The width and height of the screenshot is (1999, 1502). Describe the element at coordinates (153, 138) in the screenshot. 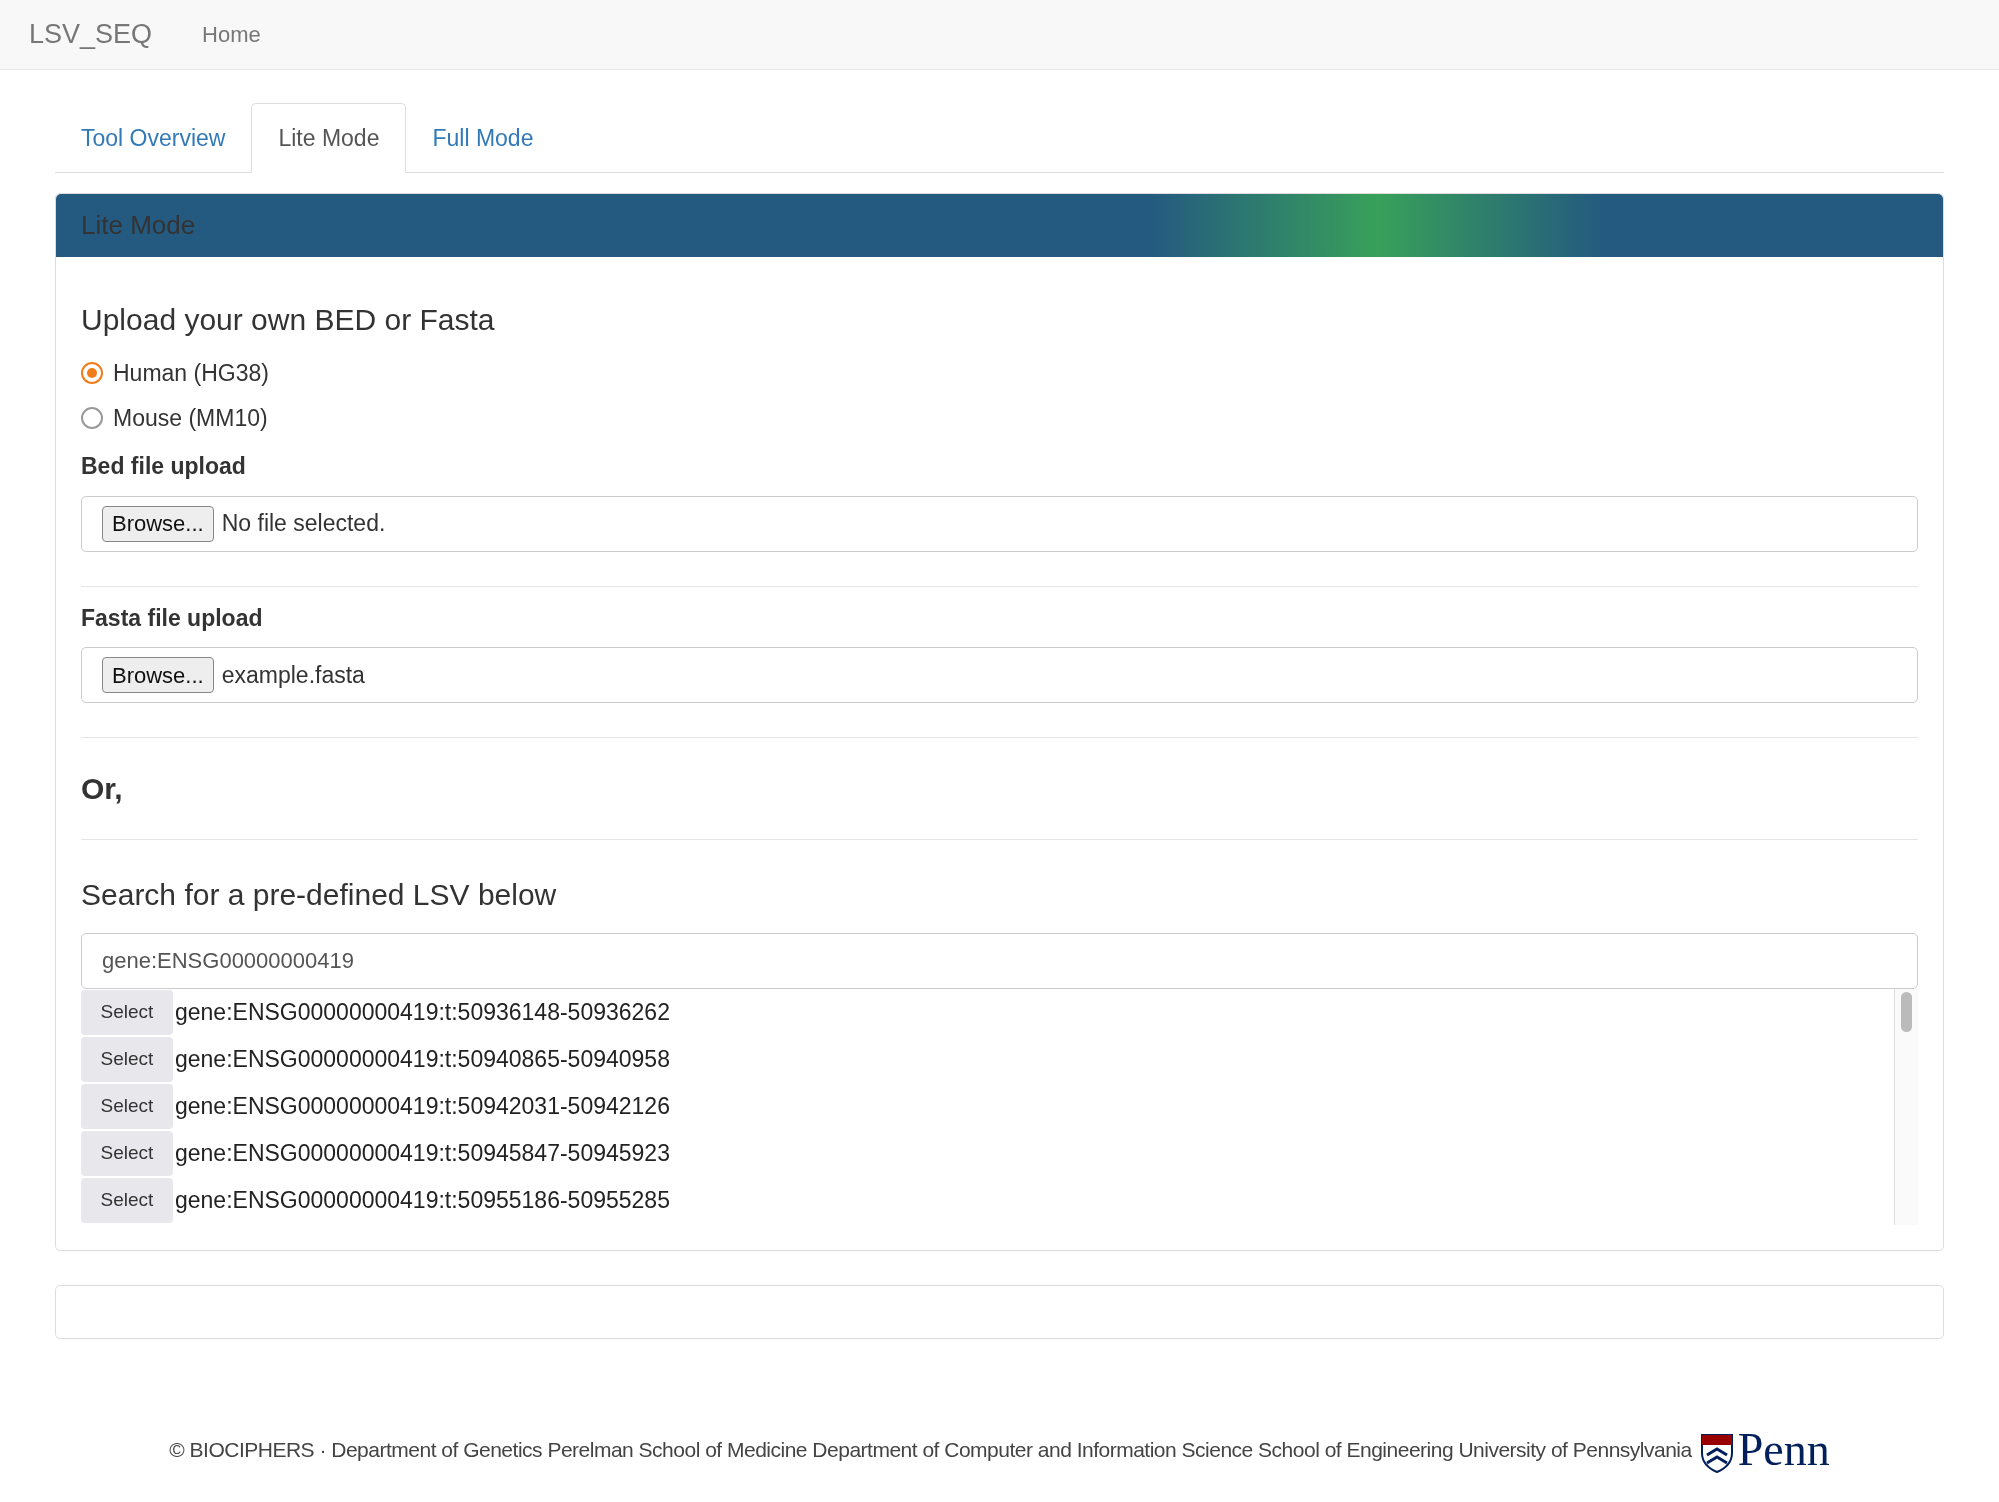

I see `tab: Tool Overview` at that location.